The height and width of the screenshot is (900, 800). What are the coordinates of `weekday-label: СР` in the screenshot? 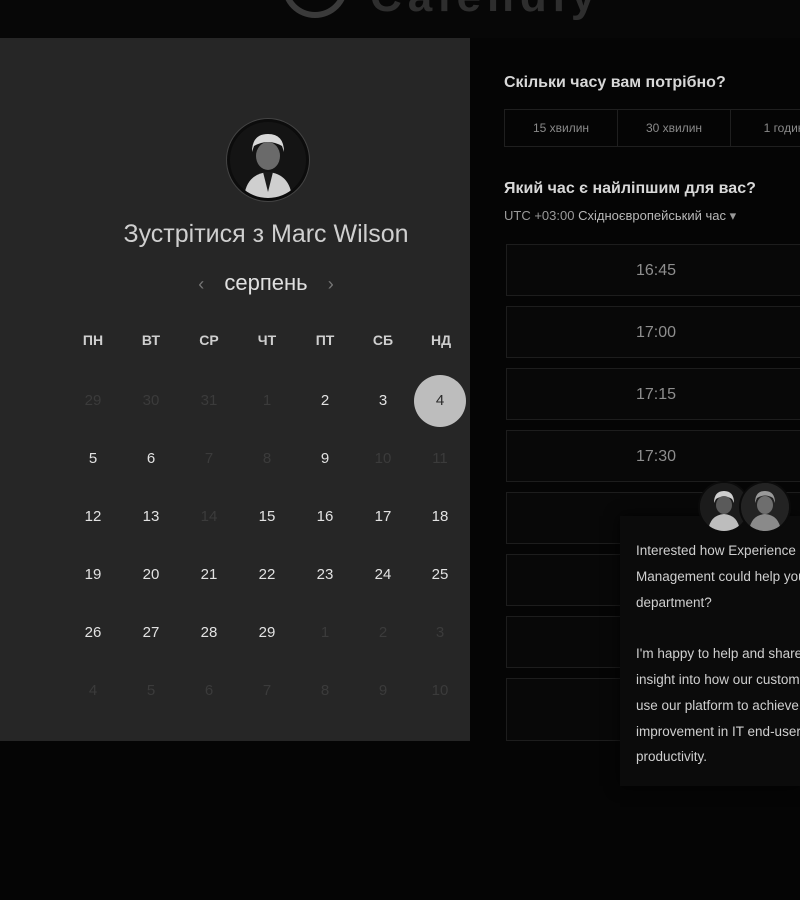 It's located at (209, 340).